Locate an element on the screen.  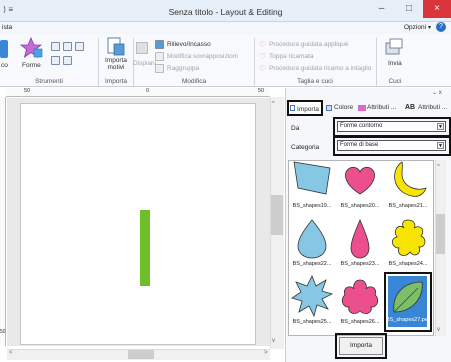
horizontal-scroll-thumb is located at coordinates (141, 354).